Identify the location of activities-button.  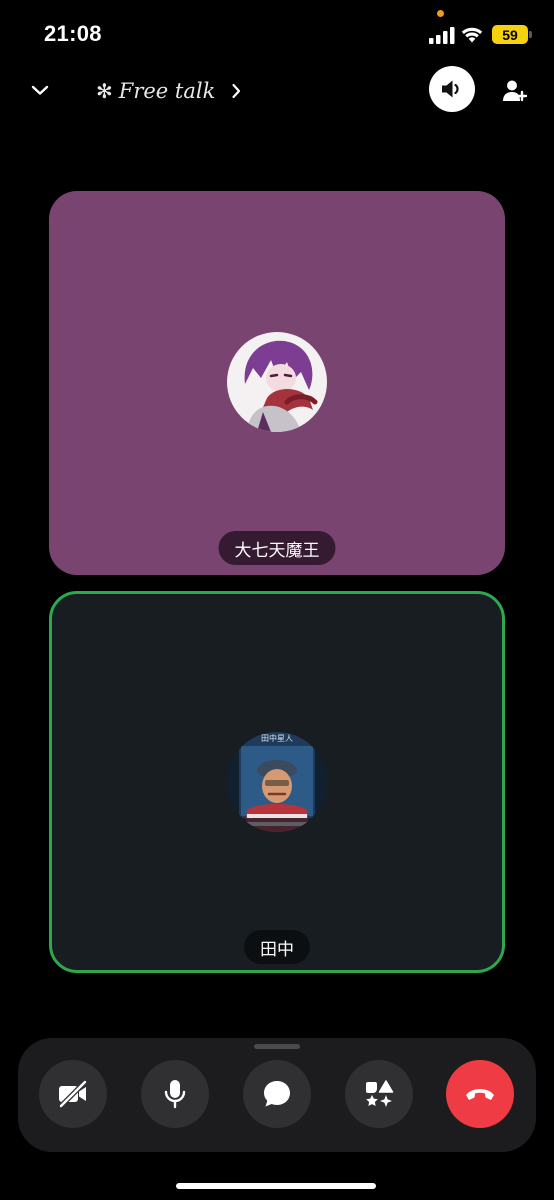
(379, 1094).